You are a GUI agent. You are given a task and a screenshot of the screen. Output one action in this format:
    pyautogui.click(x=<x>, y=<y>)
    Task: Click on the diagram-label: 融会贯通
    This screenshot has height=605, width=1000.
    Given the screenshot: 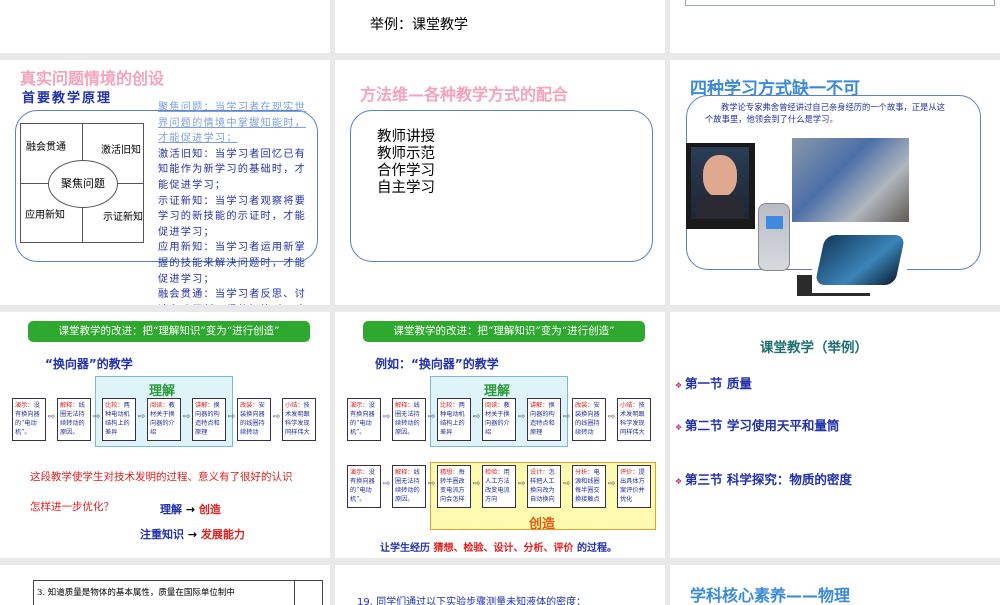 What is the action you would take?
    pyautogui.click(x=46, y=147)
    